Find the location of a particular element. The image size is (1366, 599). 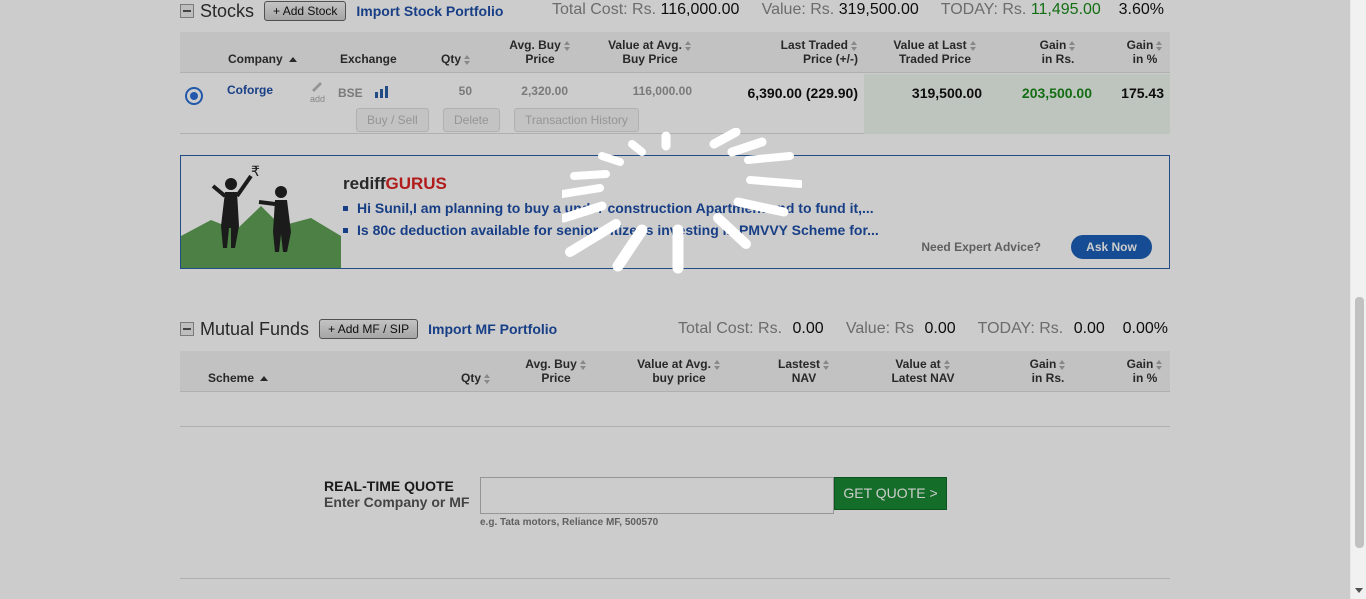

scroll-down-icon is located at coordinates (1359, 590).